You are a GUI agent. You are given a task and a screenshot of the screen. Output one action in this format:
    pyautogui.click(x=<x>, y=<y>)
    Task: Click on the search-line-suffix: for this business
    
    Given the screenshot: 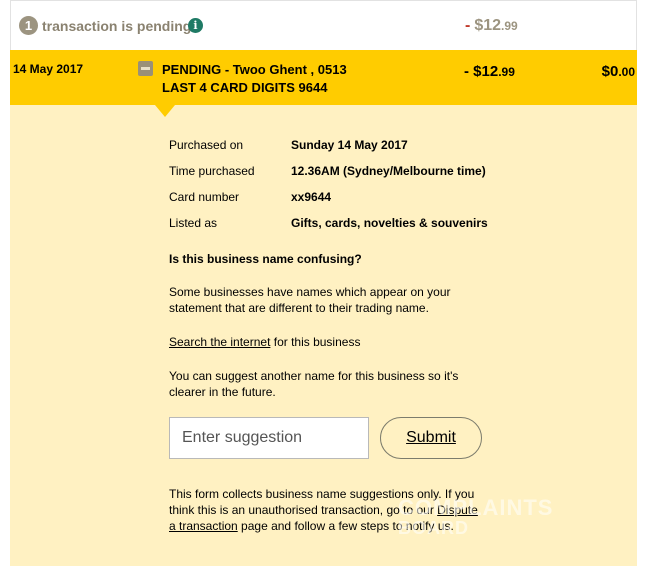 What is the action you would take?
    pyautogui.click(x=315, y=342)
    